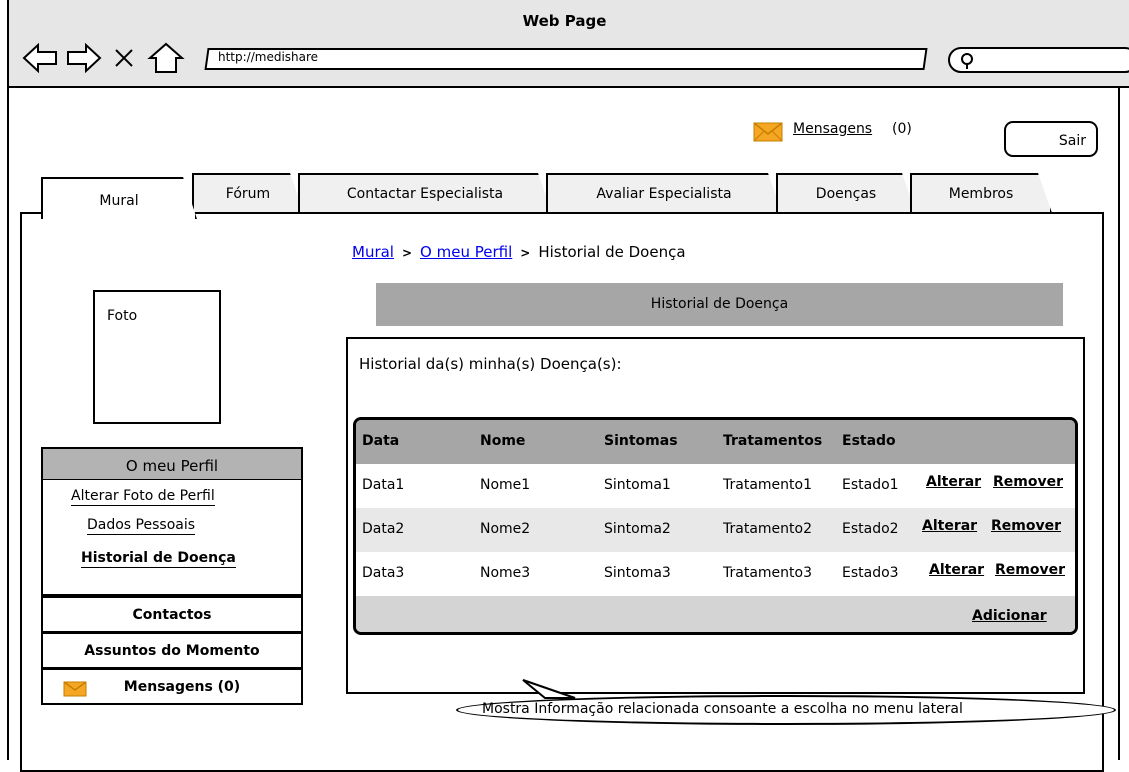 This screenshot has width=1129, height=772. Describe the element at coordinates (870, 485) in the screenshot. I see `table-cell: Estado1` at that location.